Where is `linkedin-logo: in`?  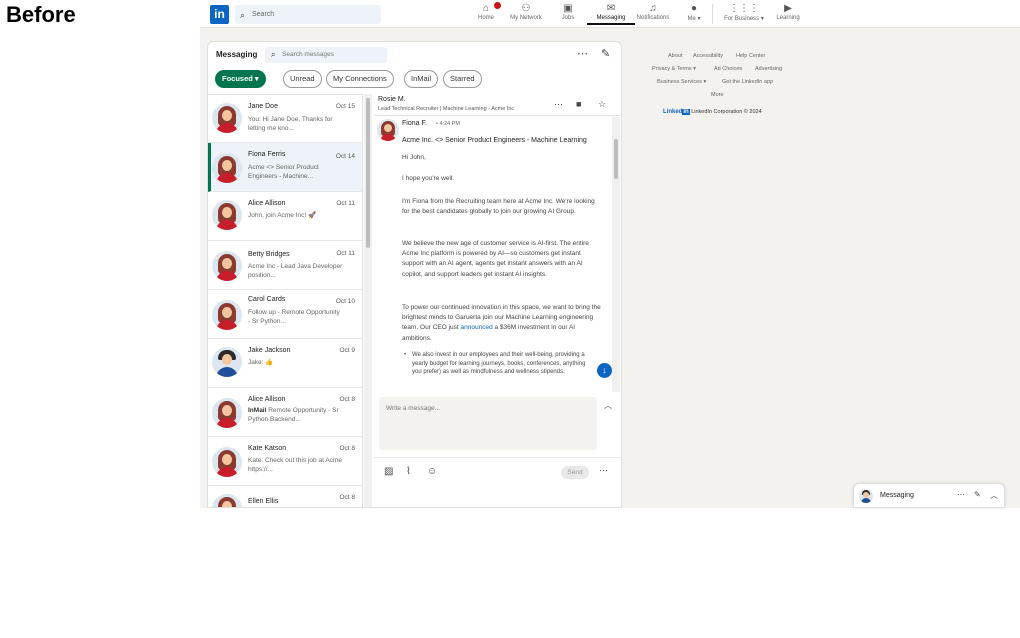 linkedin-logo: in is located at coordinates (219, 14).